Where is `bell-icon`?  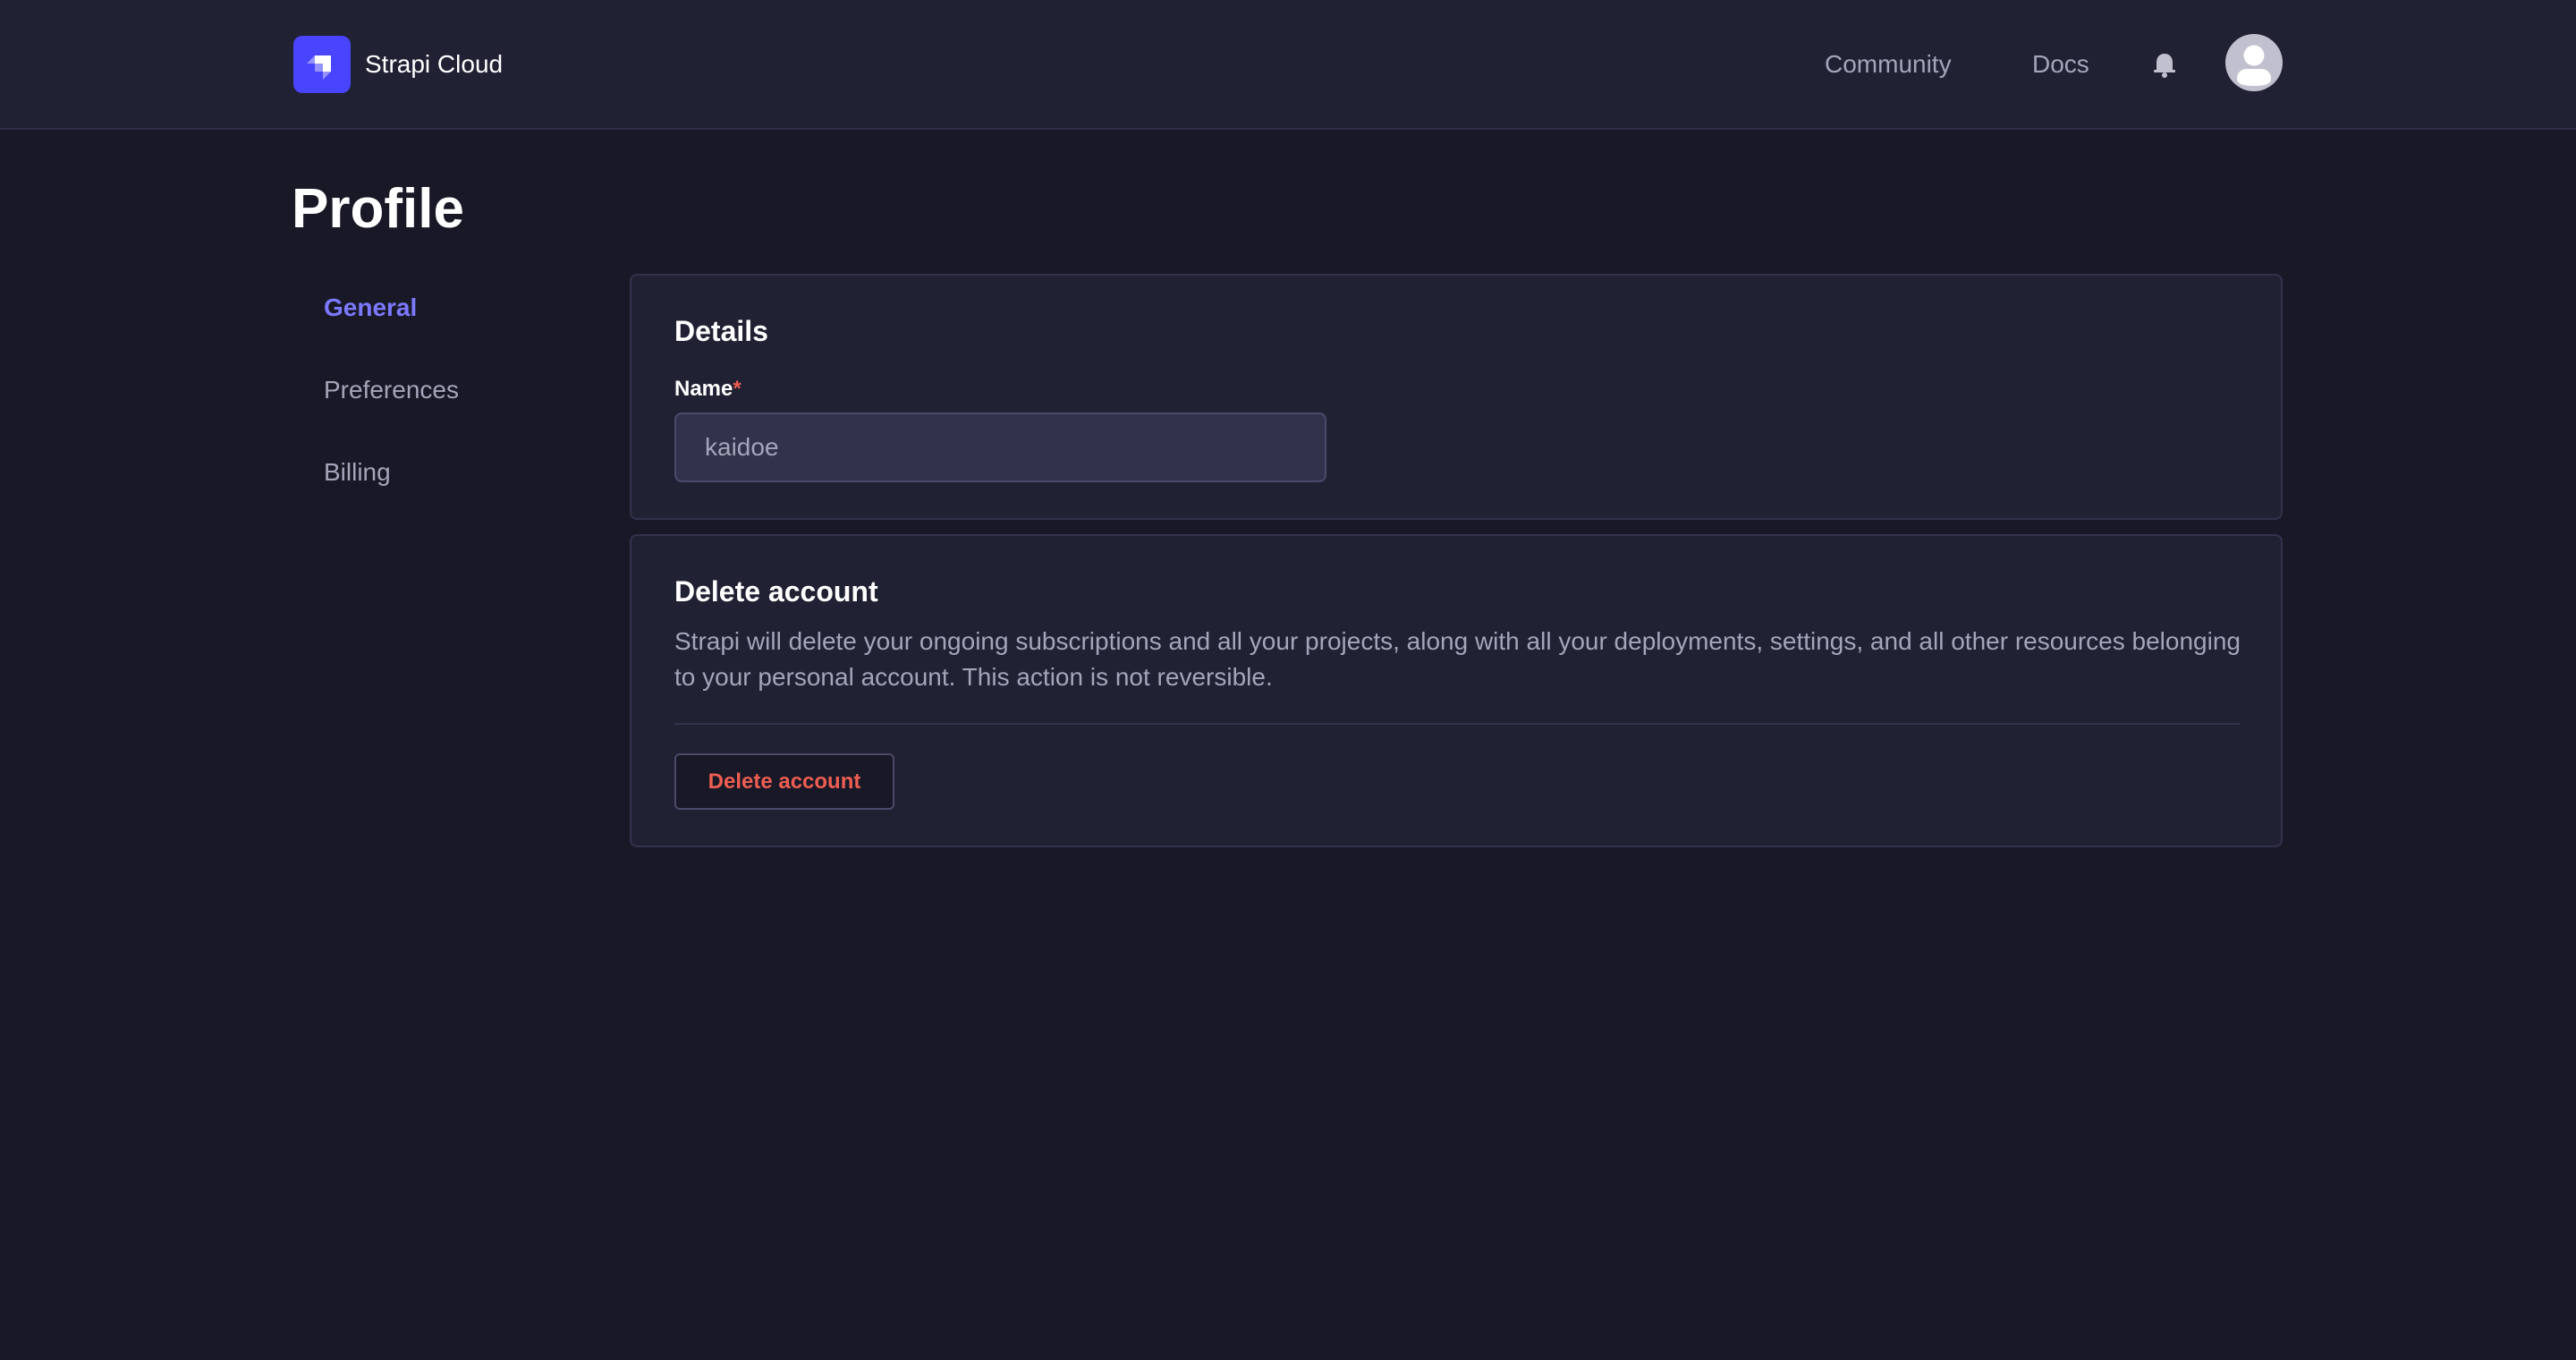
bell-icon is located at coordinates (2164, 65).